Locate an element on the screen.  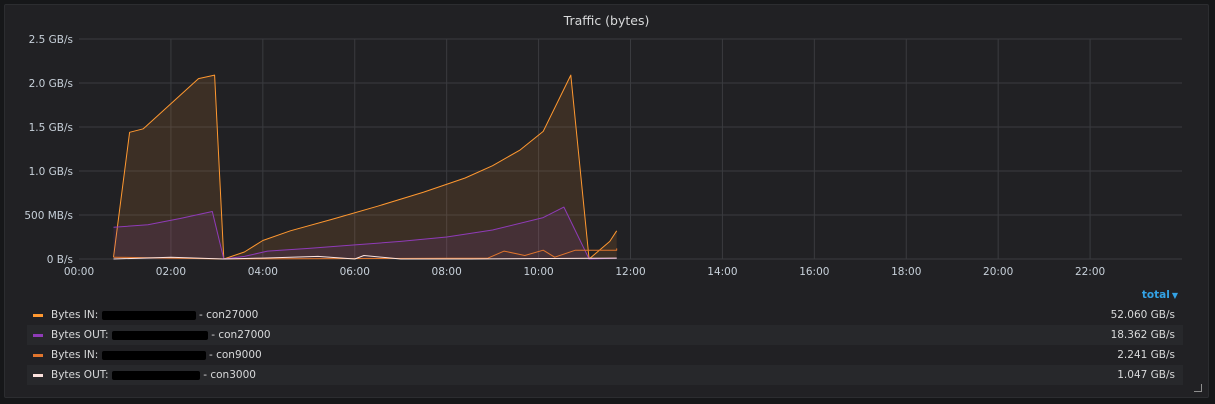
y-tick-label: 2.0 GB/s is located at coordinates (51, 84).